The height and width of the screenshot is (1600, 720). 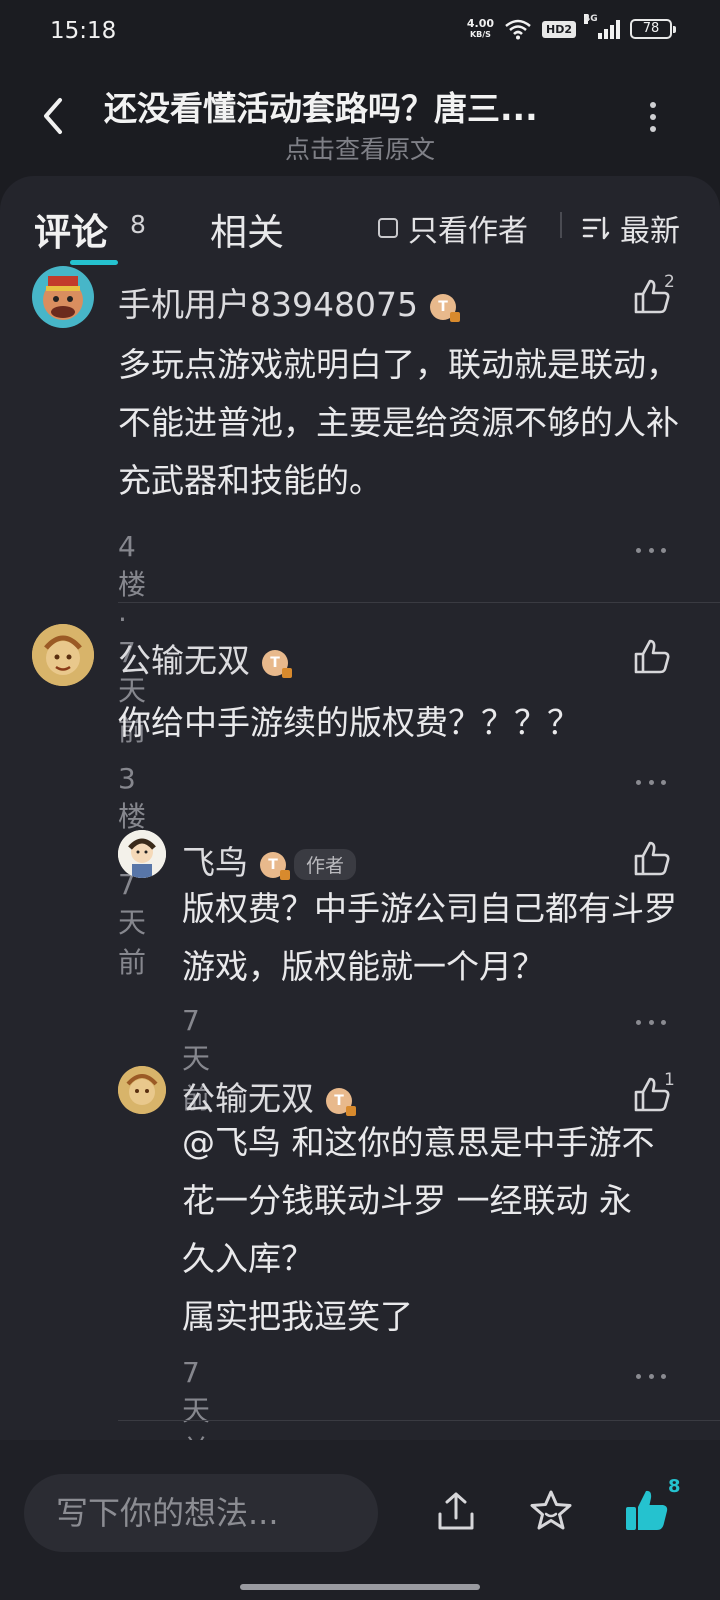 What do you see at coordinates (650, 231) in the screenshot?
I see `sort-label: 最新` at bounding box center [650, 231].